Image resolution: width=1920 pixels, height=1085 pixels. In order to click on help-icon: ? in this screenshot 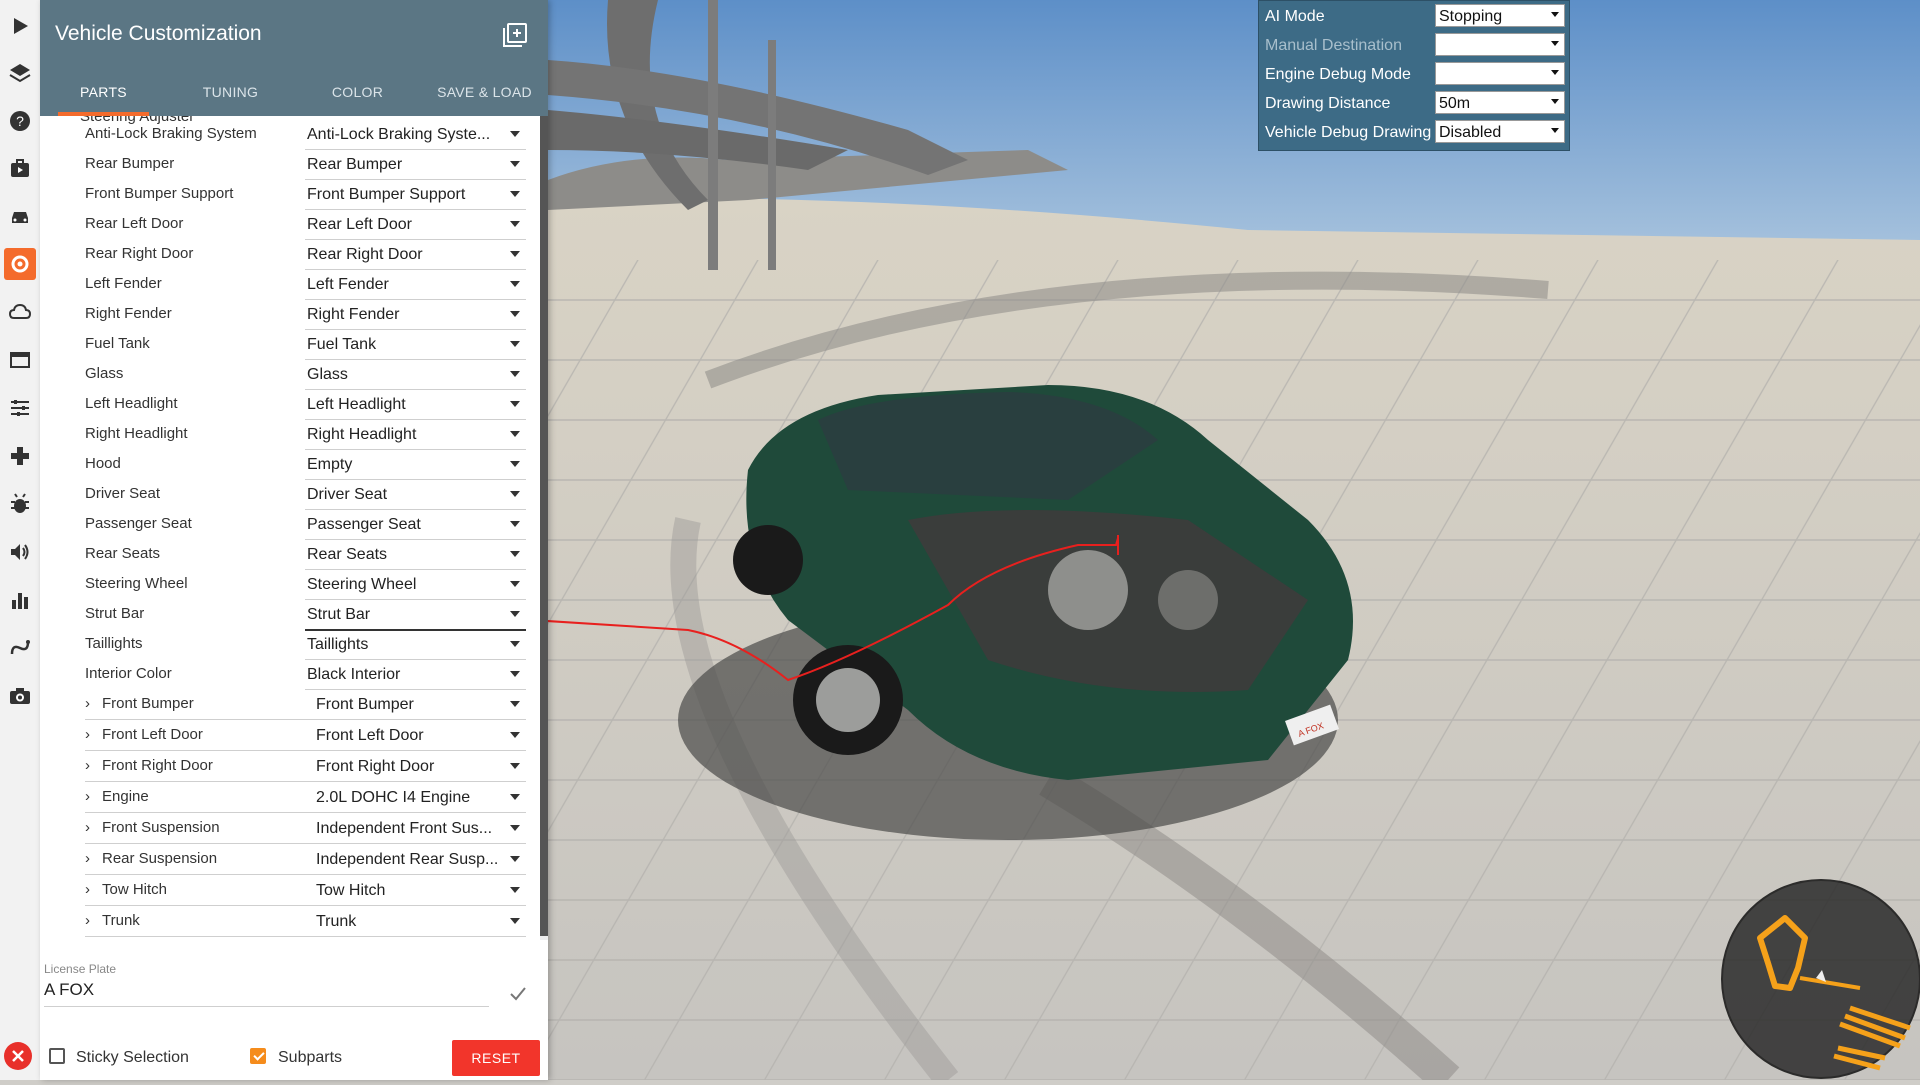, I will do `click(20, 121)`.